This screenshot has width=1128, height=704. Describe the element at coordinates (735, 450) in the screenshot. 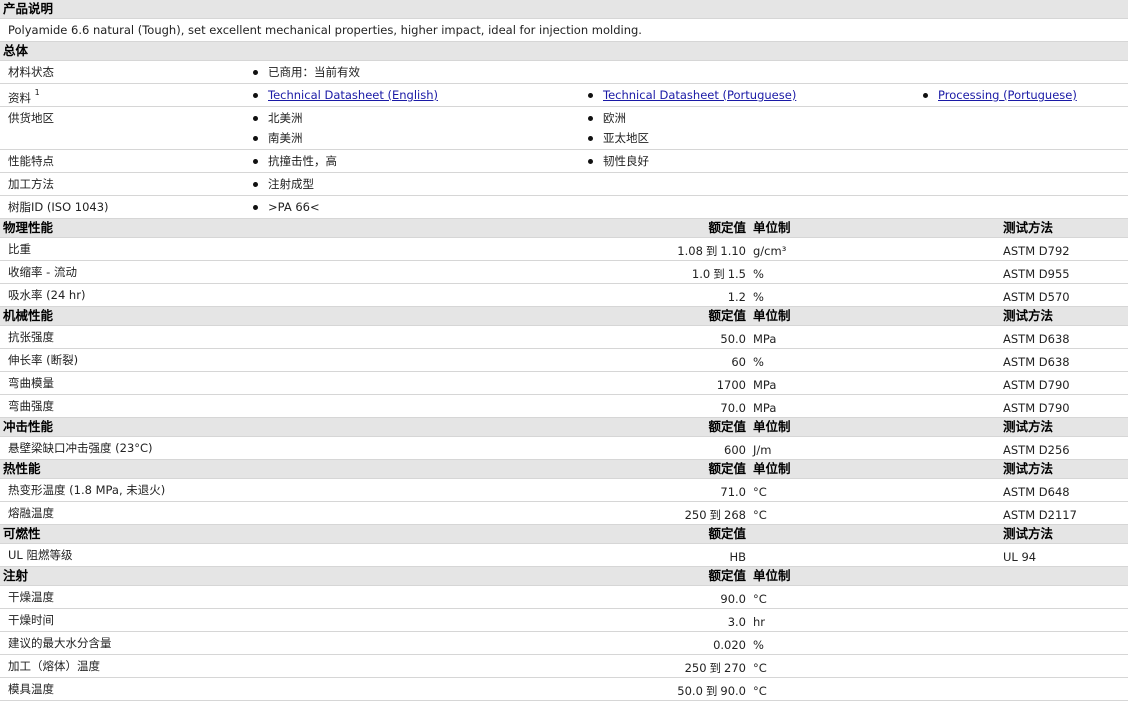

I see `value-min: 600` at that location.